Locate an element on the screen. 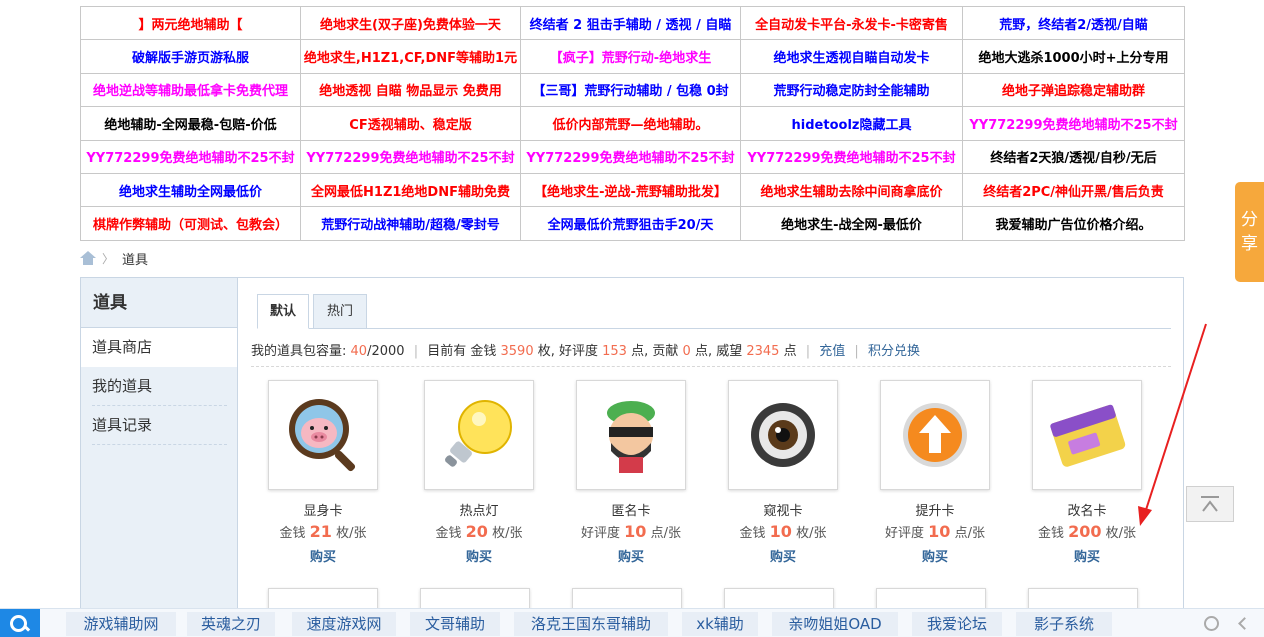  eye-icon is located at coordinates (783, 435).